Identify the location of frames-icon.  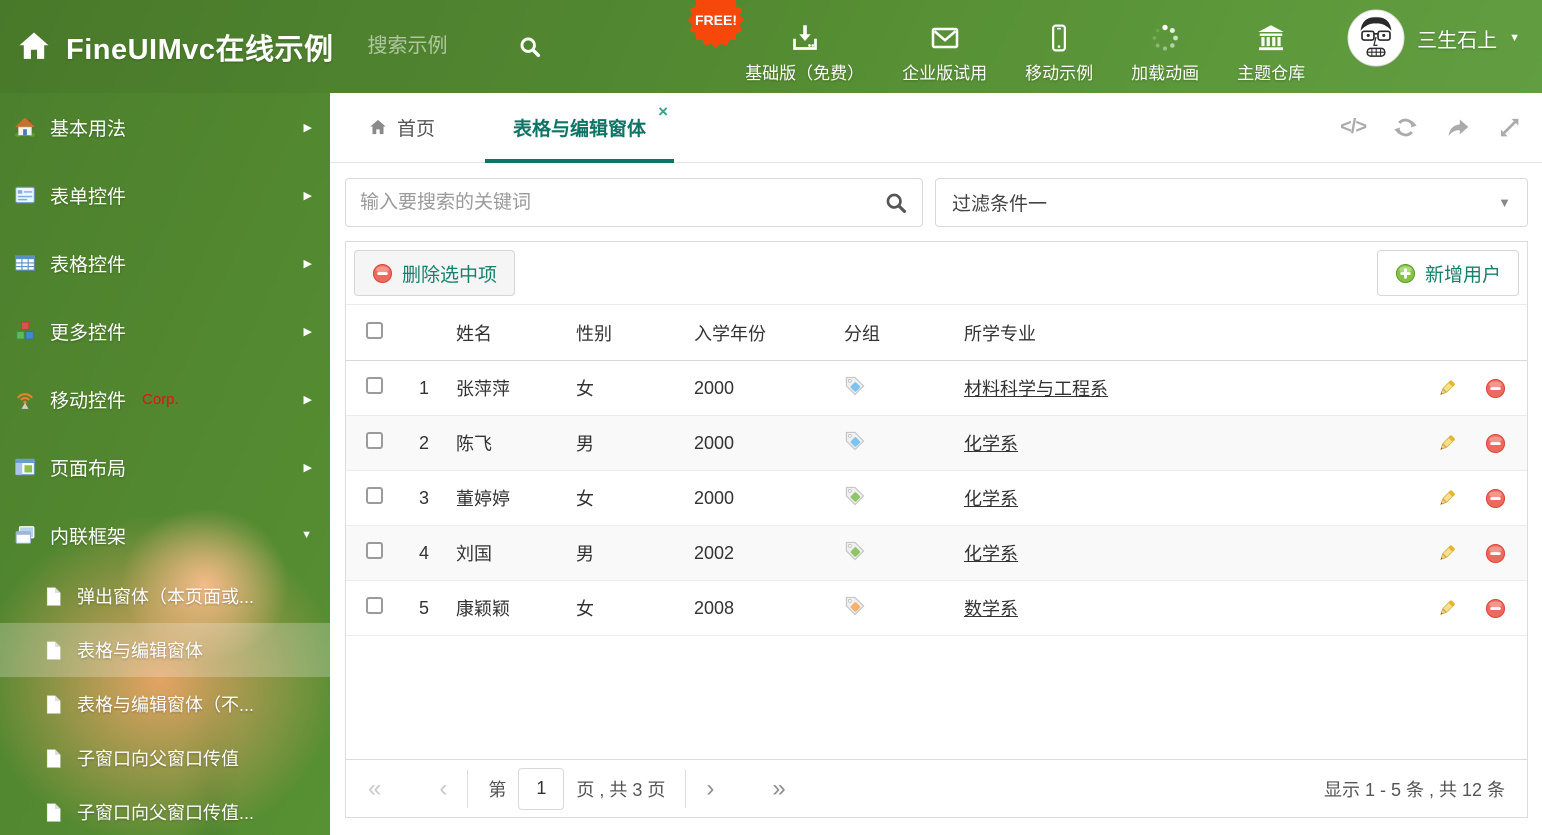
(25, 535).